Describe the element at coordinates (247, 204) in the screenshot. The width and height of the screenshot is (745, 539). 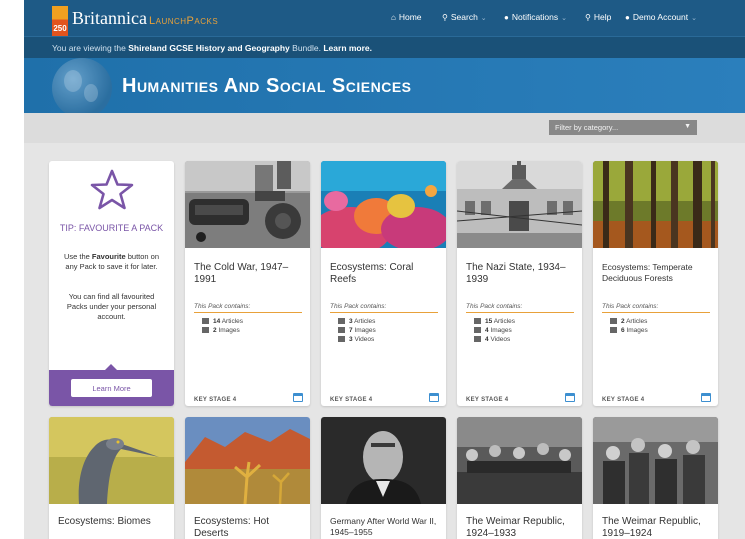
I see `cold-war-image` at that location.